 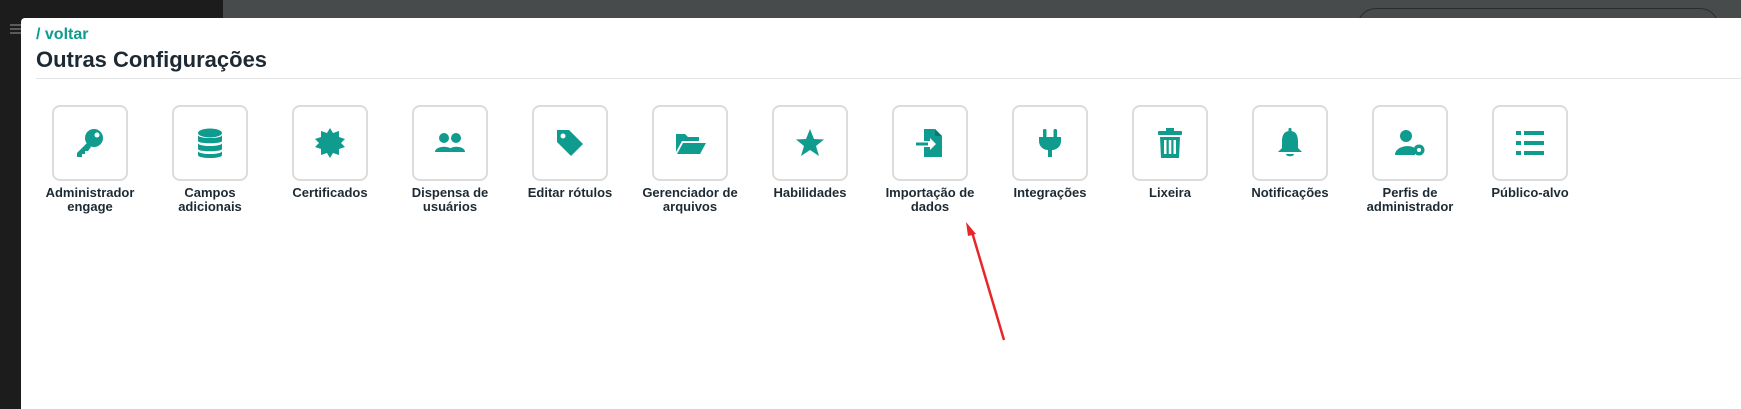 I want to click on tile-dispensa-de-usuarios: Dispensa de usuários, so click(x=450, y=159).